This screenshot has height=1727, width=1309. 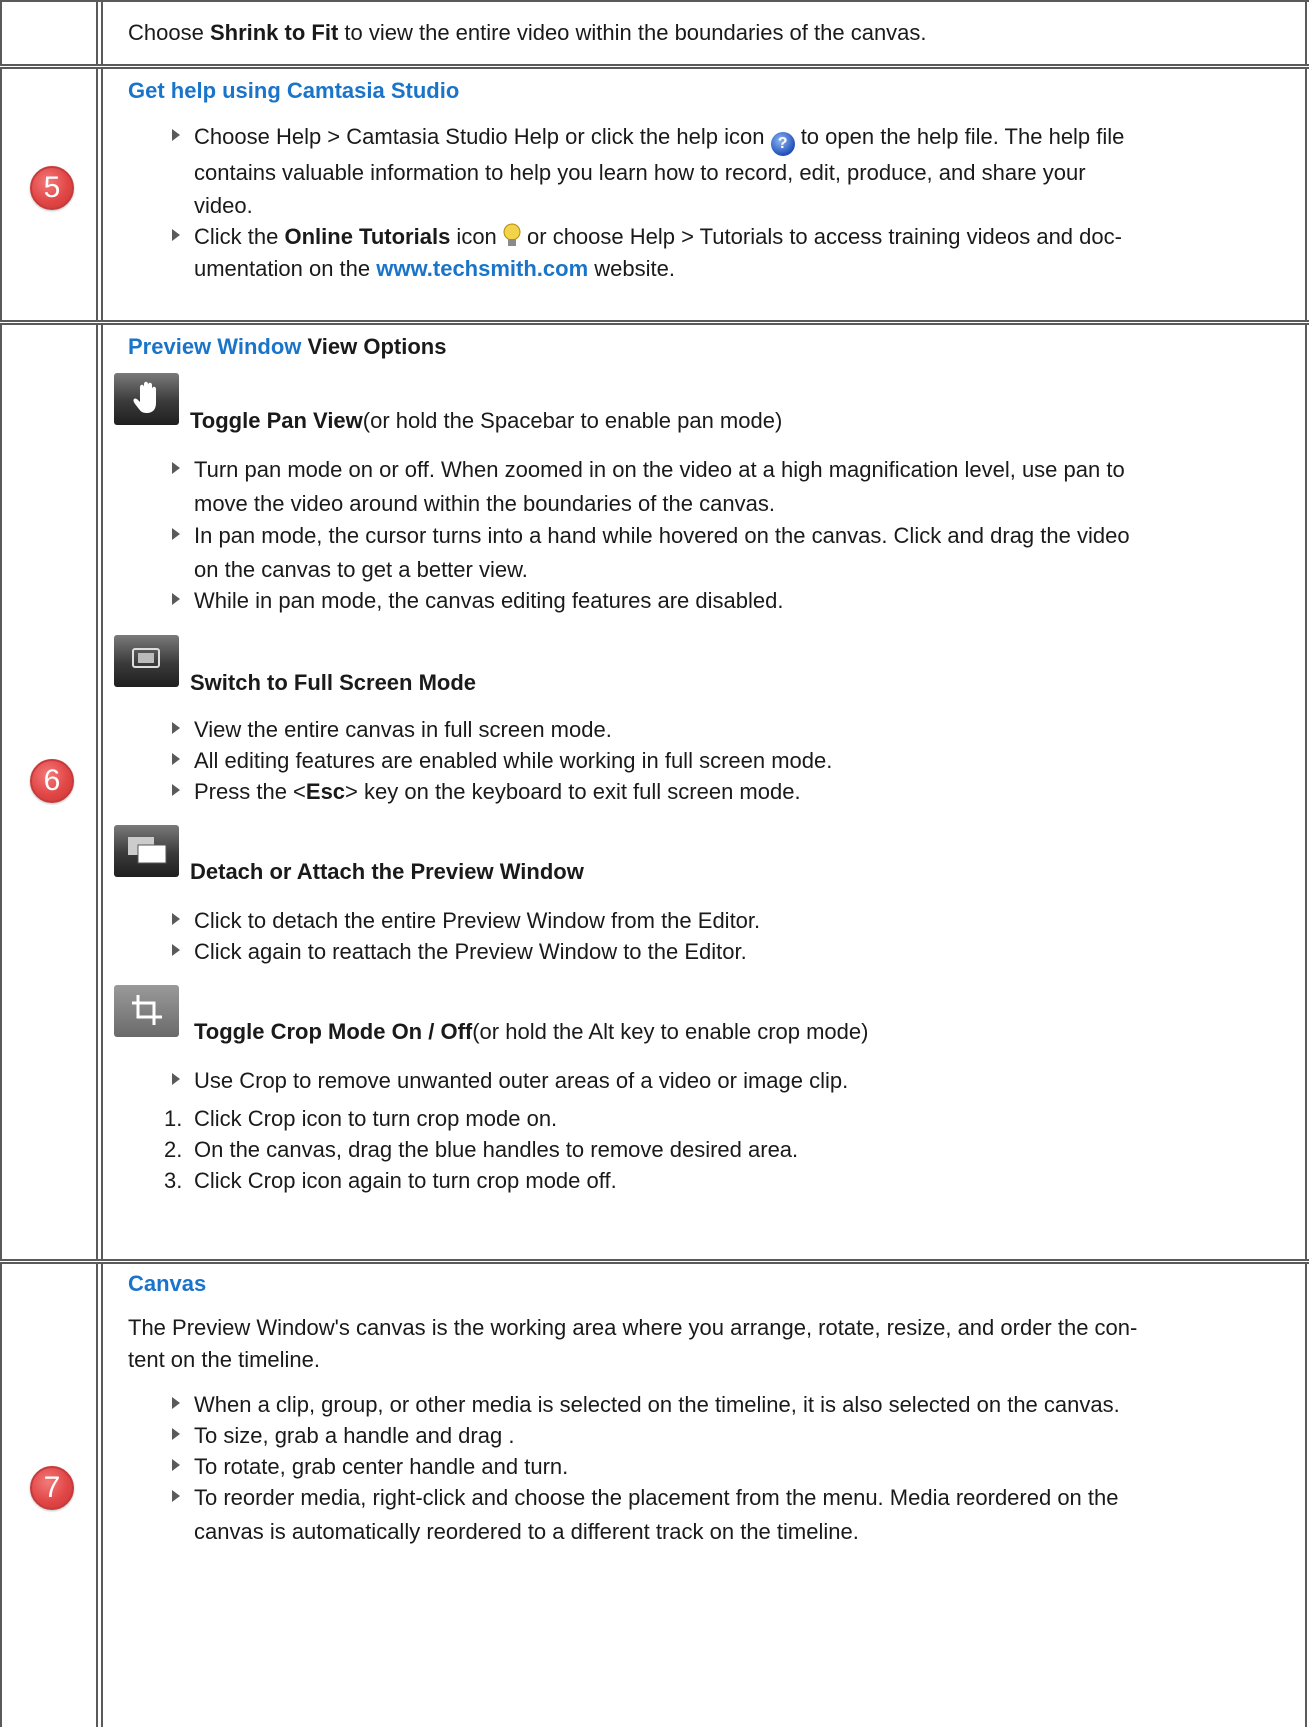 What do you see at coordinates (512, 236) in the screenshot?
I see `lightbulb-icon` at bounding box center [512, 236].